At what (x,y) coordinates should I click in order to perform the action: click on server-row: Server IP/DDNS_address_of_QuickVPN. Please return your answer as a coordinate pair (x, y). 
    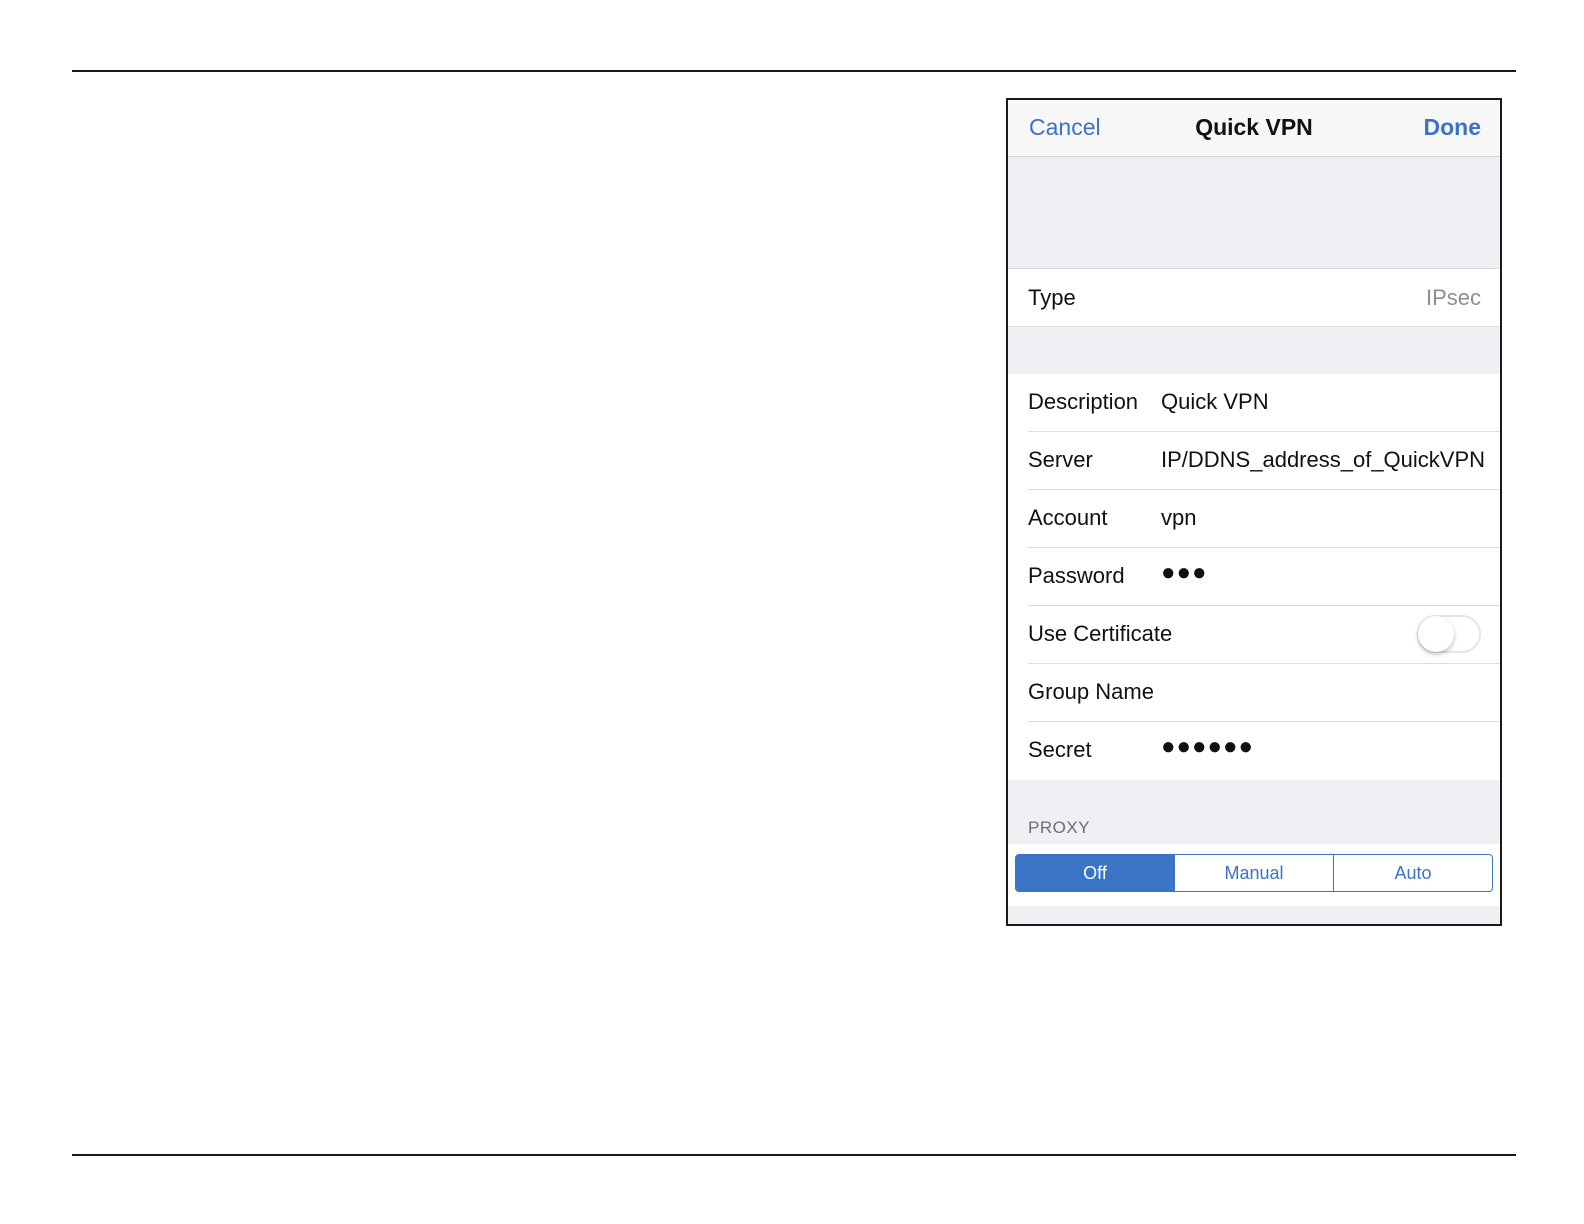
    Looking at the image, I should click on (1254, 461).